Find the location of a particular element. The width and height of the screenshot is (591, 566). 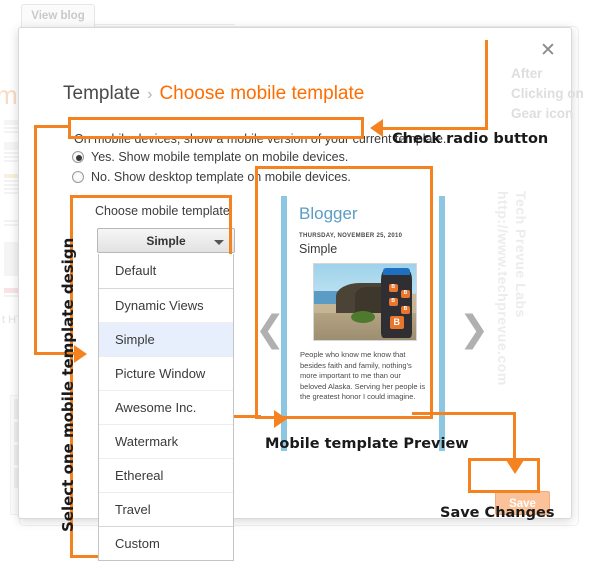

choose-template-label: Choose mobile template is located at coordinates (162, 211).